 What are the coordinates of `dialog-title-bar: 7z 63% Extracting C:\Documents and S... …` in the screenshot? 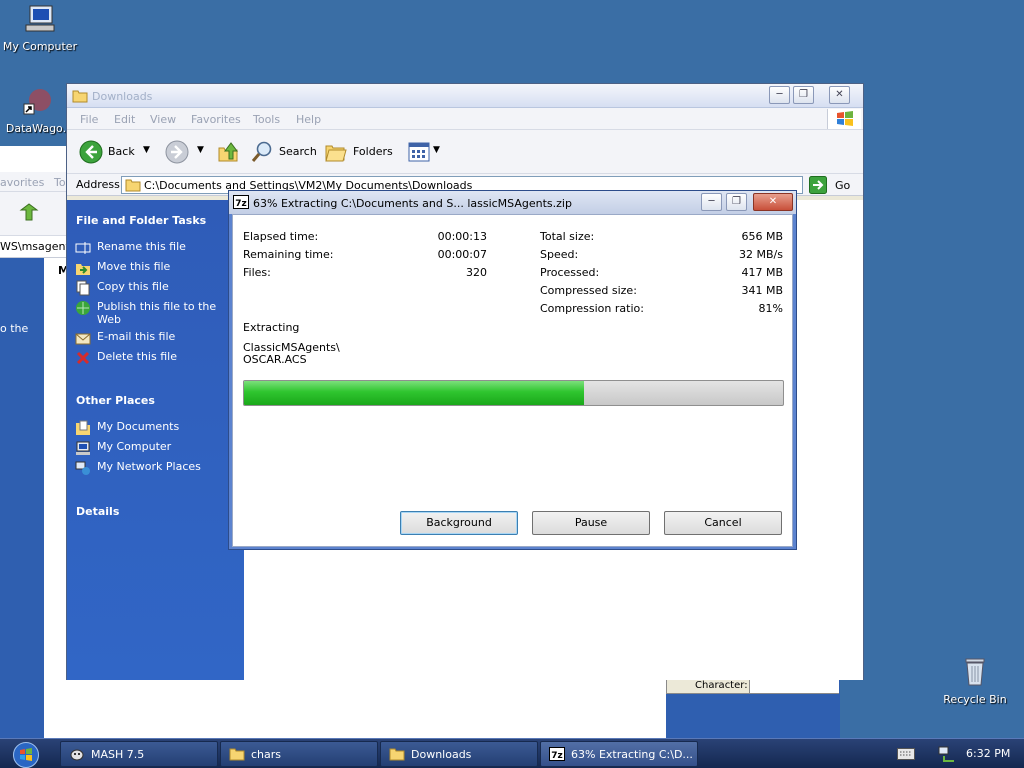 It's located at (512, 202).